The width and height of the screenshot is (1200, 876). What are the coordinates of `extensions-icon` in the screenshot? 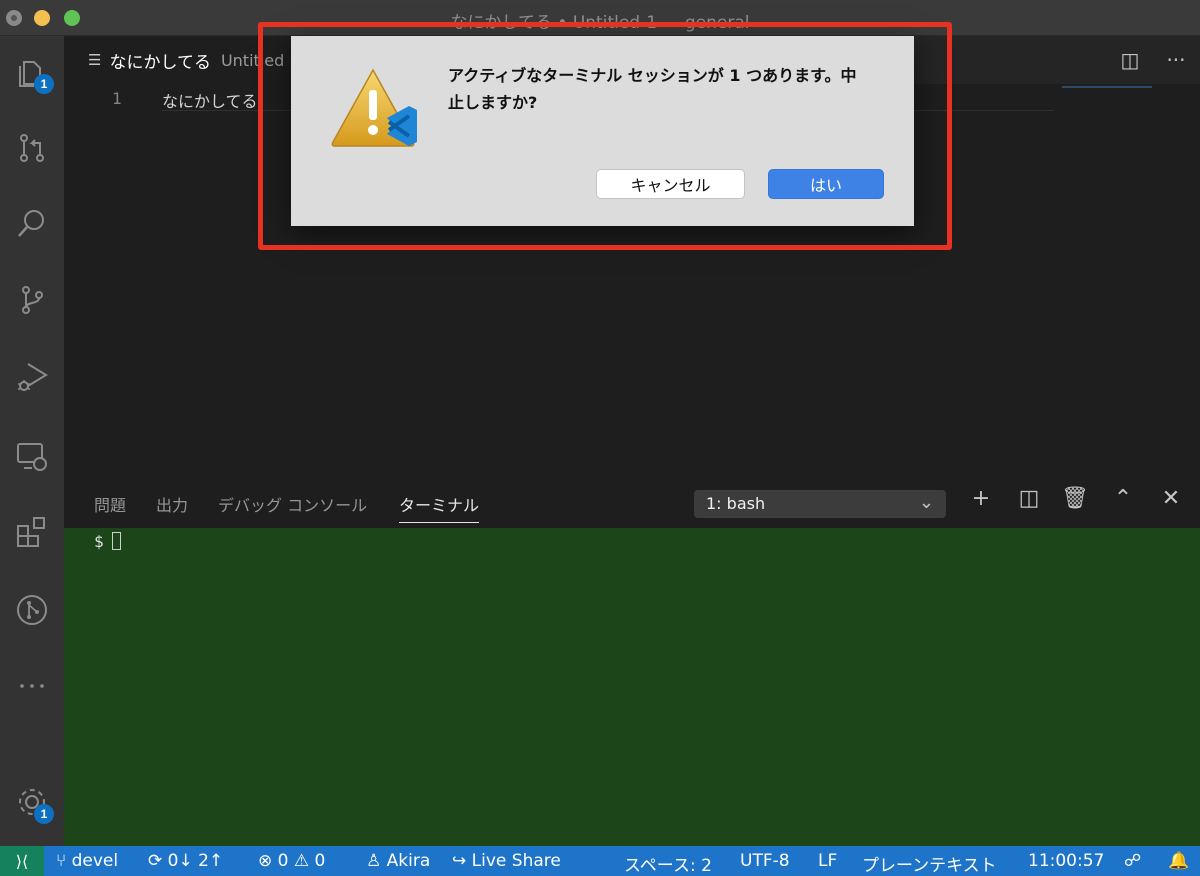 It's located at (31, 532).